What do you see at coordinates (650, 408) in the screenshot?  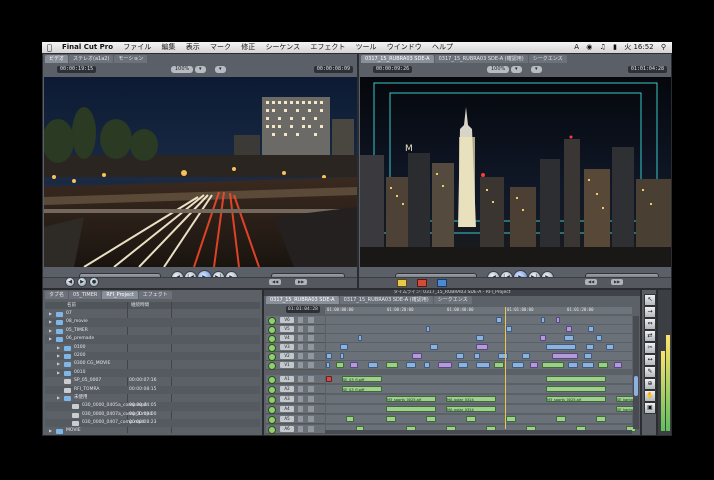 I see `crop-tool-icon: ▣` at bounding box center [650, 408].